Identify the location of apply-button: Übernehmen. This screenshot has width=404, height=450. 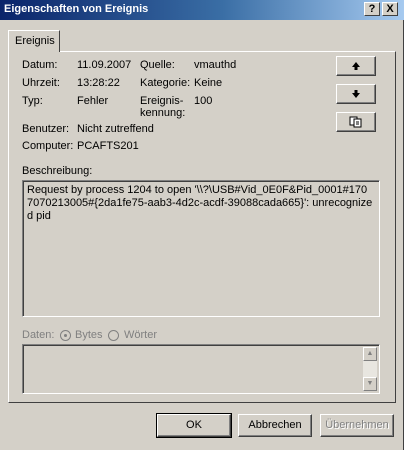
(357, 425).